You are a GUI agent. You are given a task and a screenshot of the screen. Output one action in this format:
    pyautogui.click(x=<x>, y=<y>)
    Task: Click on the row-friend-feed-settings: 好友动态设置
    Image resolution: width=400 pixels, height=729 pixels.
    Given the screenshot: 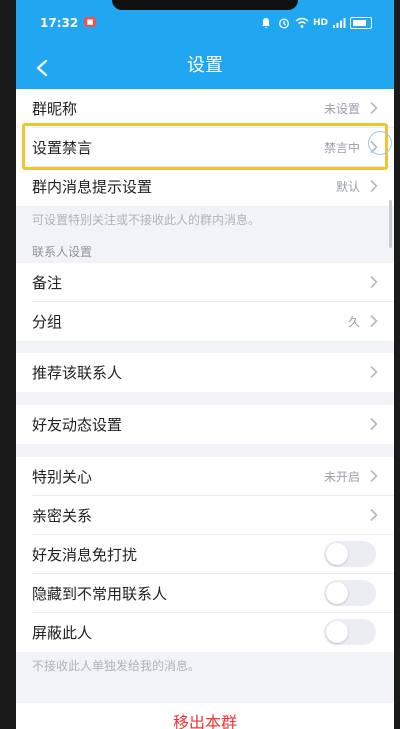 What is the action you would take?
    pyautogui.click(x=205, y=424)
    